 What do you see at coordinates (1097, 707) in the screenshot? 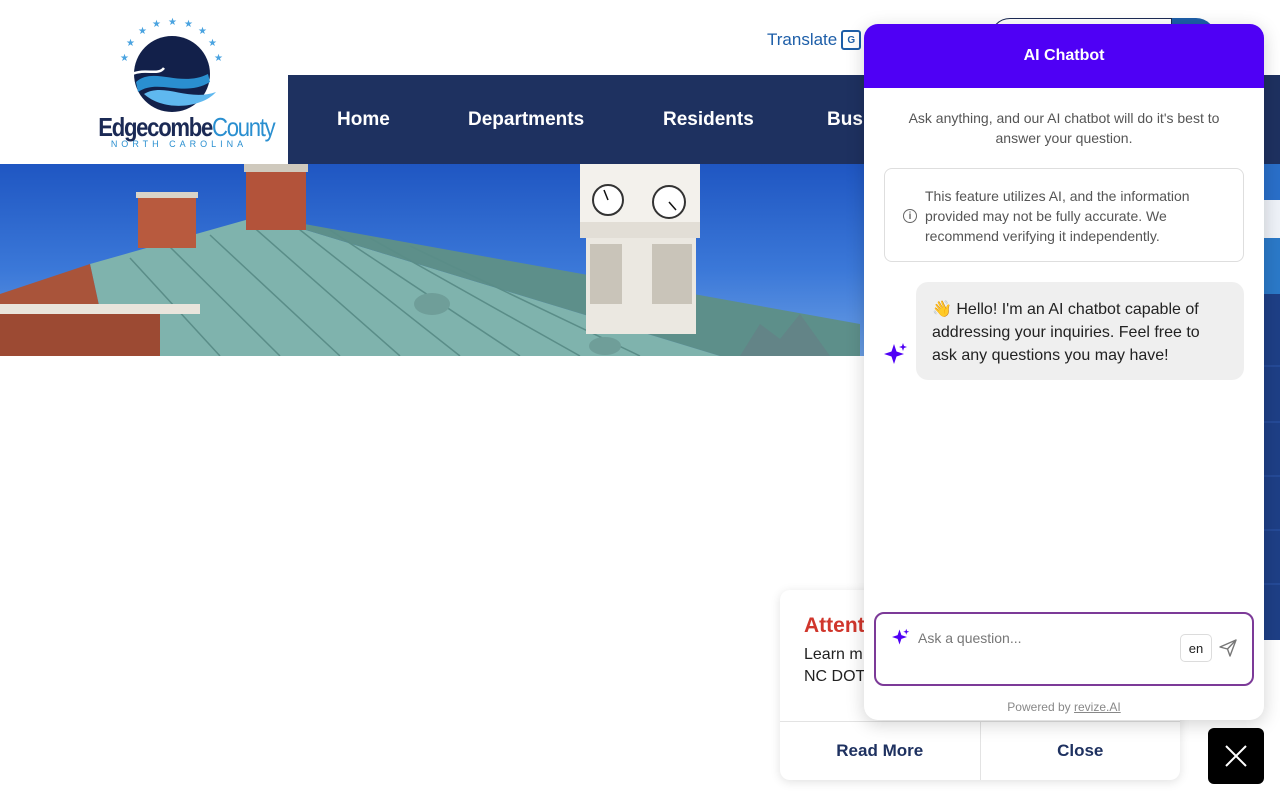
I see `revize-ai-link: revize.AI` at bounding box center [1097, 707].